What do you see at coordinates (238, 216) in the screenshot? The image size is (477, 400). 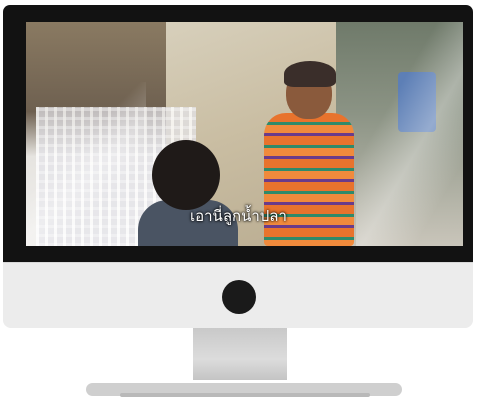 I see `video-subtitle: เอานี่ลูกน้ำปลา` at bounding box center [238, 216].